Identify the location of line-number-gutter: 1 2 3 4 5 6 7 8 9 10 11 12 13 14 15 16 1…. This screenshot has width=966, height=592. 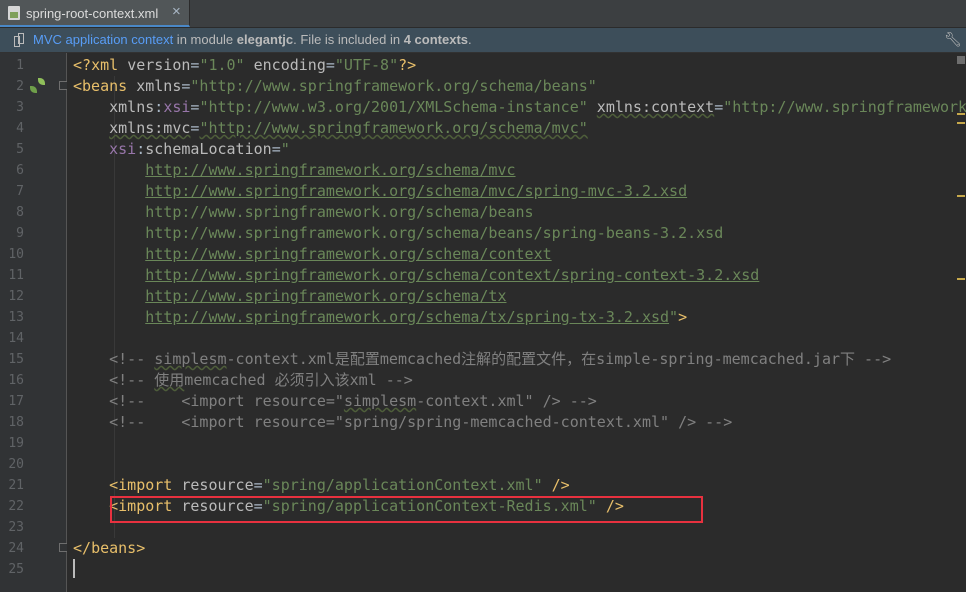
(33, 322).